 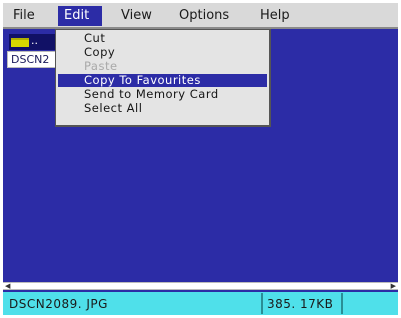 What do you see at coordinates (392, 286) in the screenshot?
I see `arrow-right-icon: ▶` at bounding box center [392, 286].